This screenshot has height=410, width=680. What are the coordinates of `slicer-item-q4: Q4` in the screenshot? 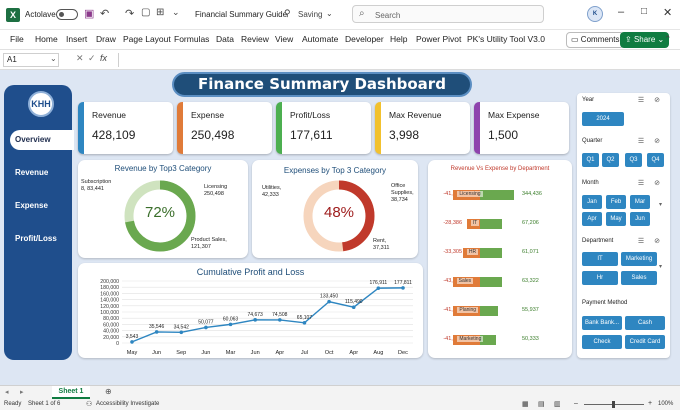 It's located at (655, 160).